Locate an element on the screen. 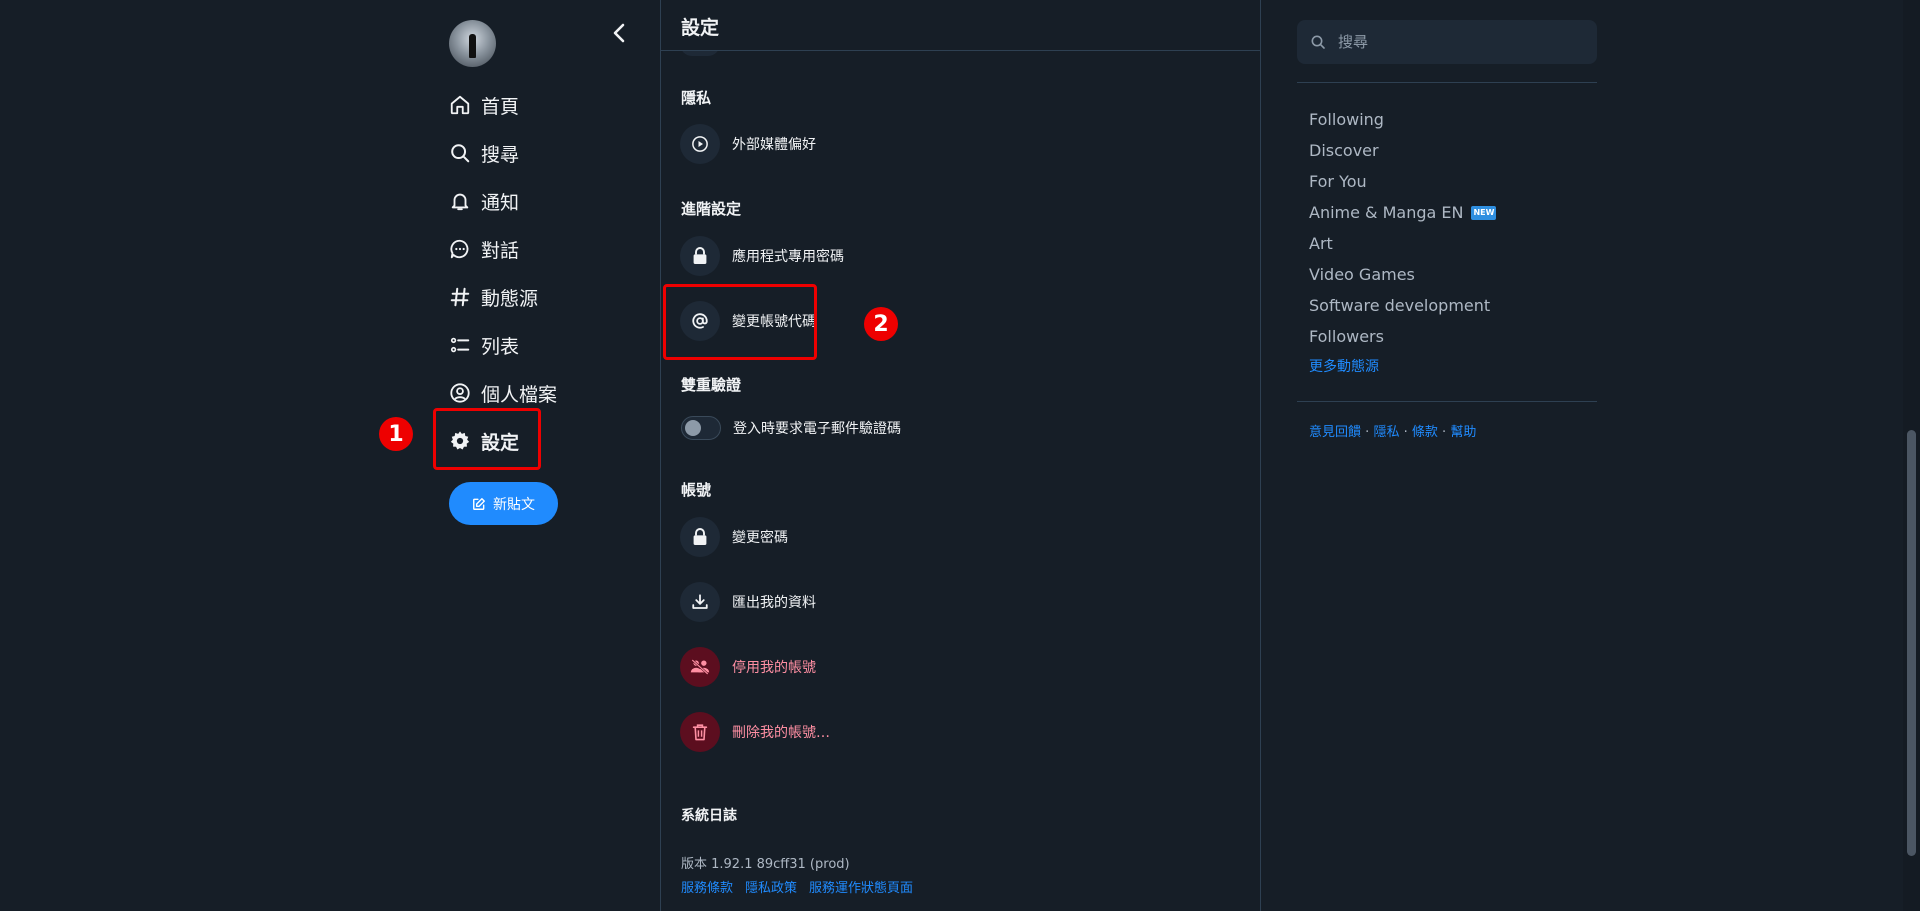 The image size is (1920, 911). nav-item-home: 首頁 is located at coordinates (502, 105).